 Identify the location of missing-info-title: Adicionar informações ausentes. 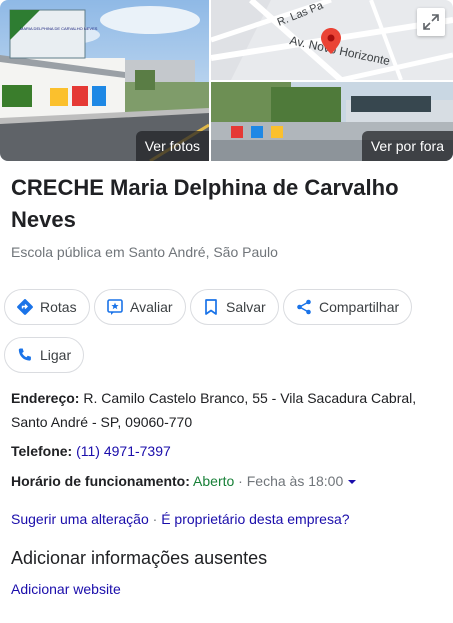
(139, 558).